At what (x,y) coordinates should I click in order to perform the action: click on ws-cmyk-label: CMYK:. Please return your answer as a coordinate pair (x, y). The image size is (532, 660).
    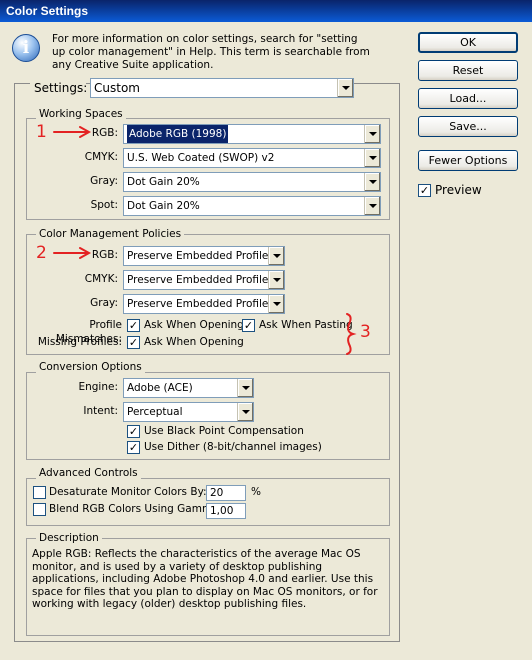
    Looking at the image, I should click on (101, 157).